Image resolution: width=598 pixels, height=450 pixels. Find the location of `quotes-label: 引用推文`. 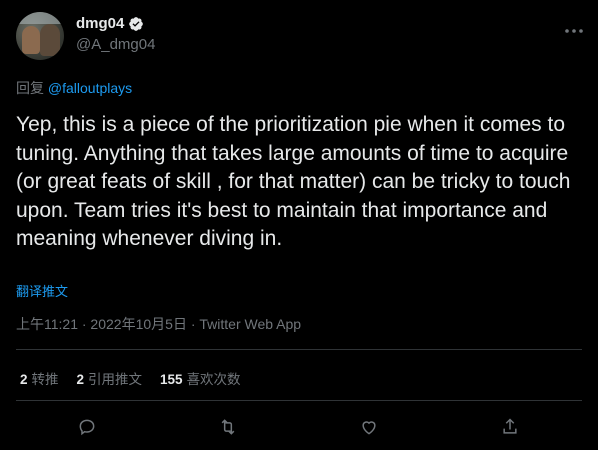

quotes-label: 引用推文 is located at coordinates (115, 379).